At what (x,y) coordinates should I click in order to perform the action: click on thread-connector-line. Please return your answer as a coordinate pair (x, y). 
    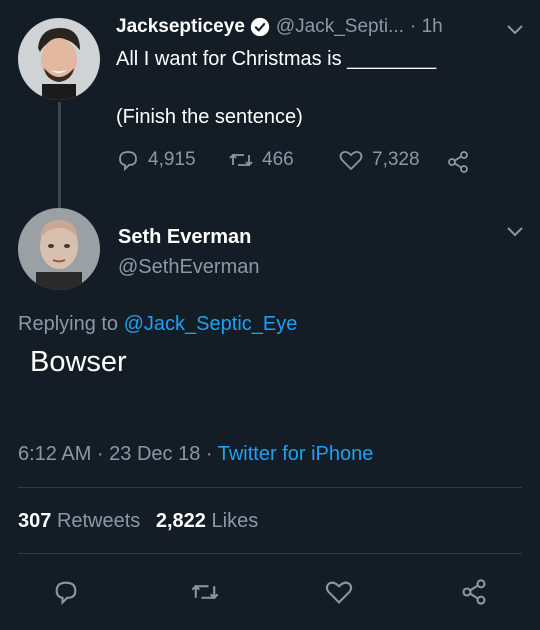
    Looking at the image, I should click on (59, 155).